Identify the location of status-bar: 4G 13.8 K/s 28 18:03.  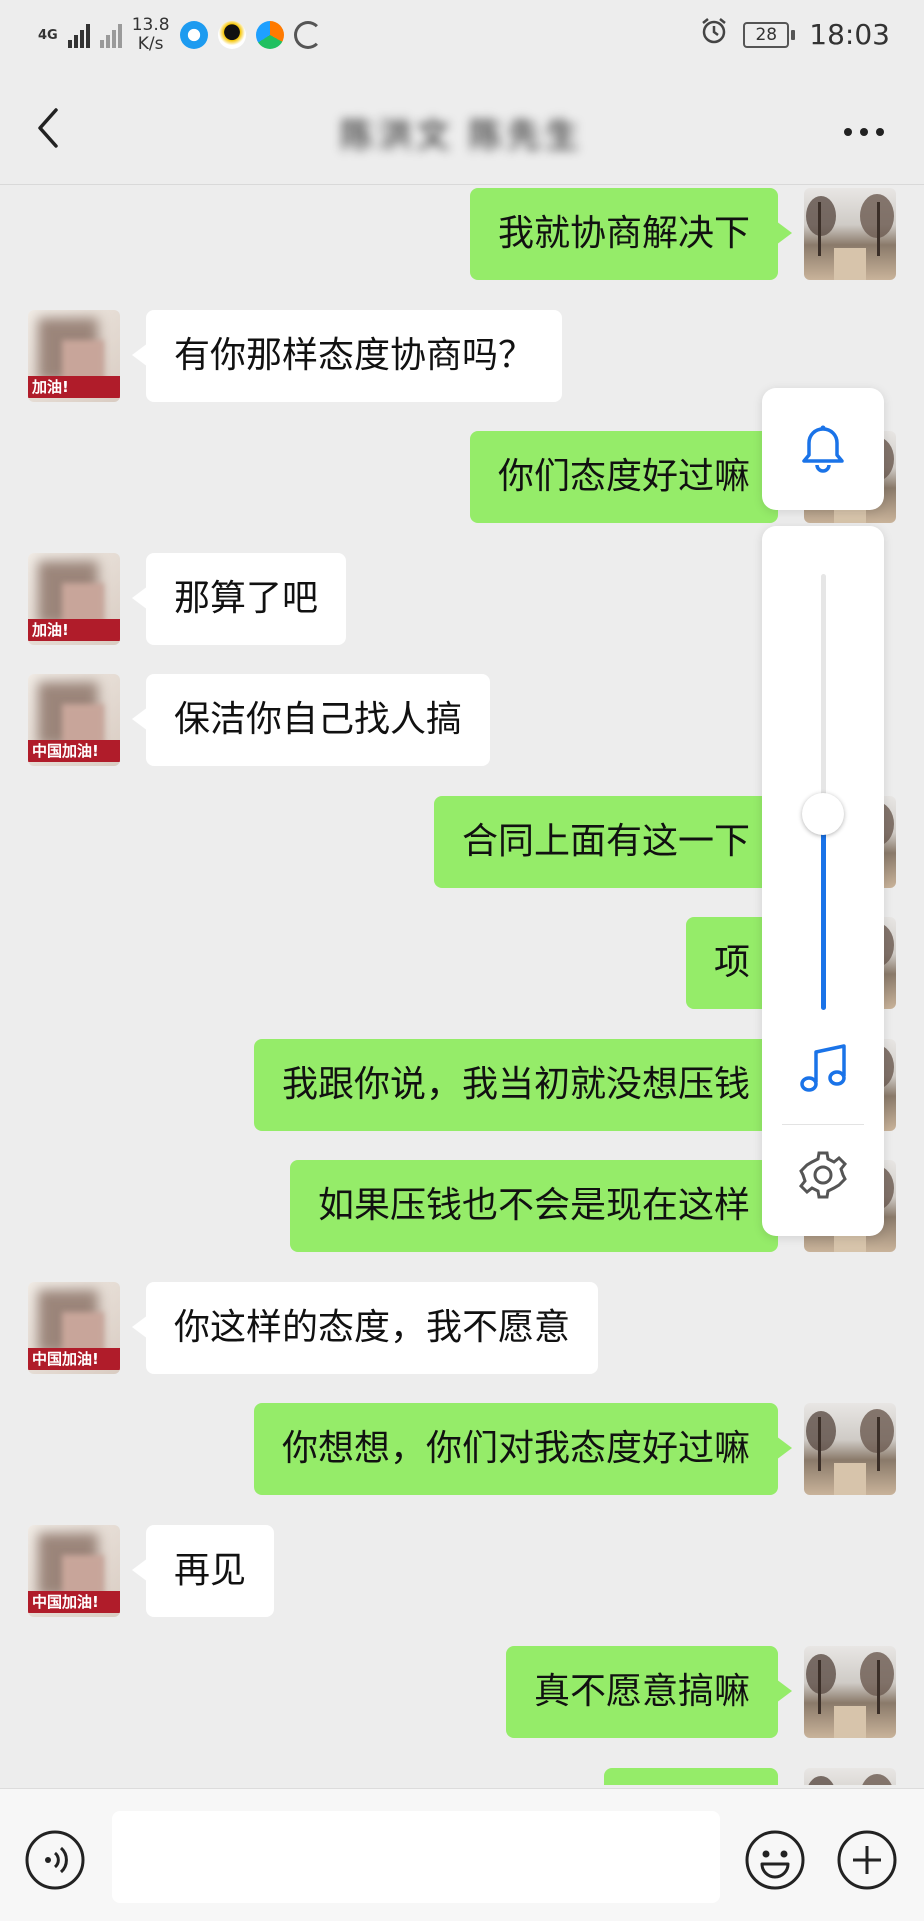
(462, 36).